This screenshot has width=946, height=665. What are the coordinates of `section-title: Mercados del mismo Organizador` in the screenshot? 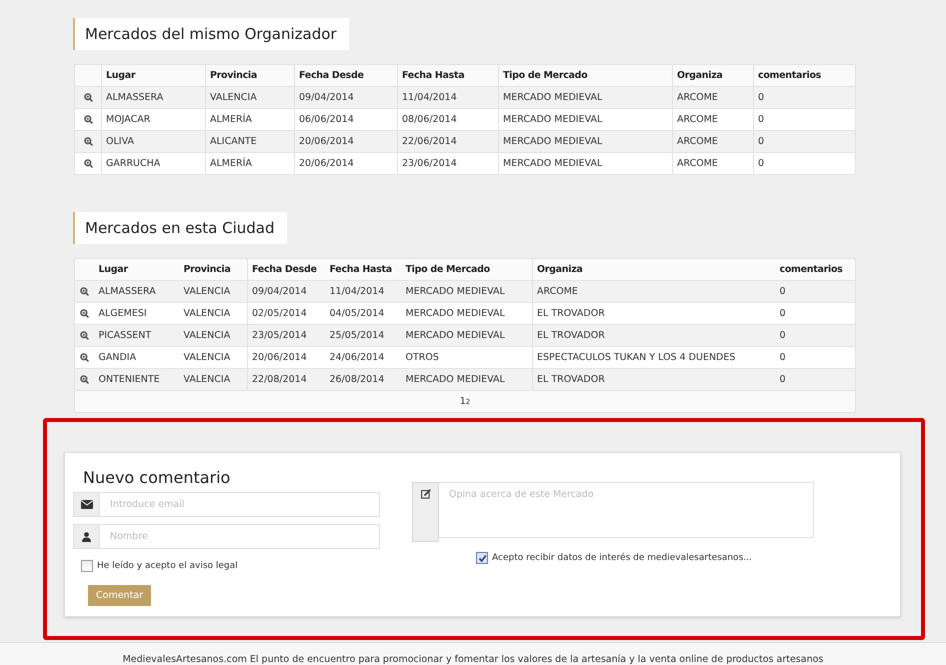 It's located at (211, 34).